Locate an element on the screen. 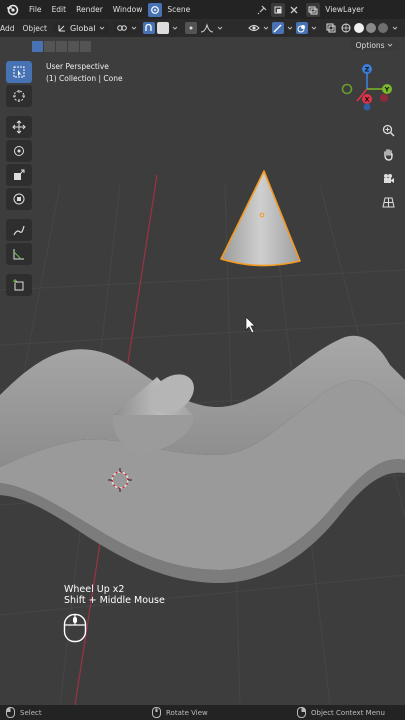 The height and width of the screenshot is (720, 405). tool-header: Options is located at coordinates (202, 46).